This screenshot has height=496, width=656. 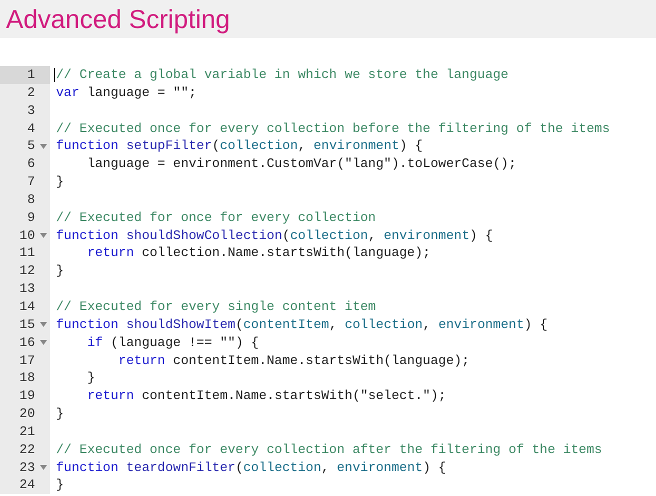 I want to click on line-number: 21, so click(x=27, y=431).